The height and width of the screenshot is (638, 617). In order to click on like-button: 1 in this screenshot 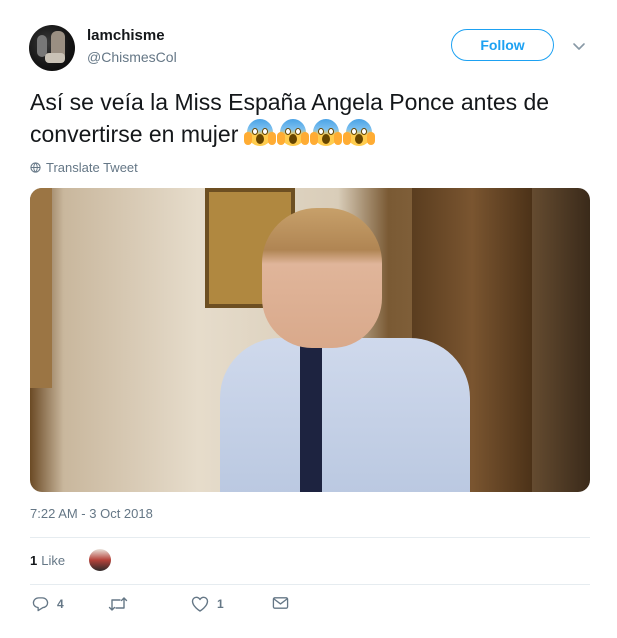, I will do `click(207, 604)`.